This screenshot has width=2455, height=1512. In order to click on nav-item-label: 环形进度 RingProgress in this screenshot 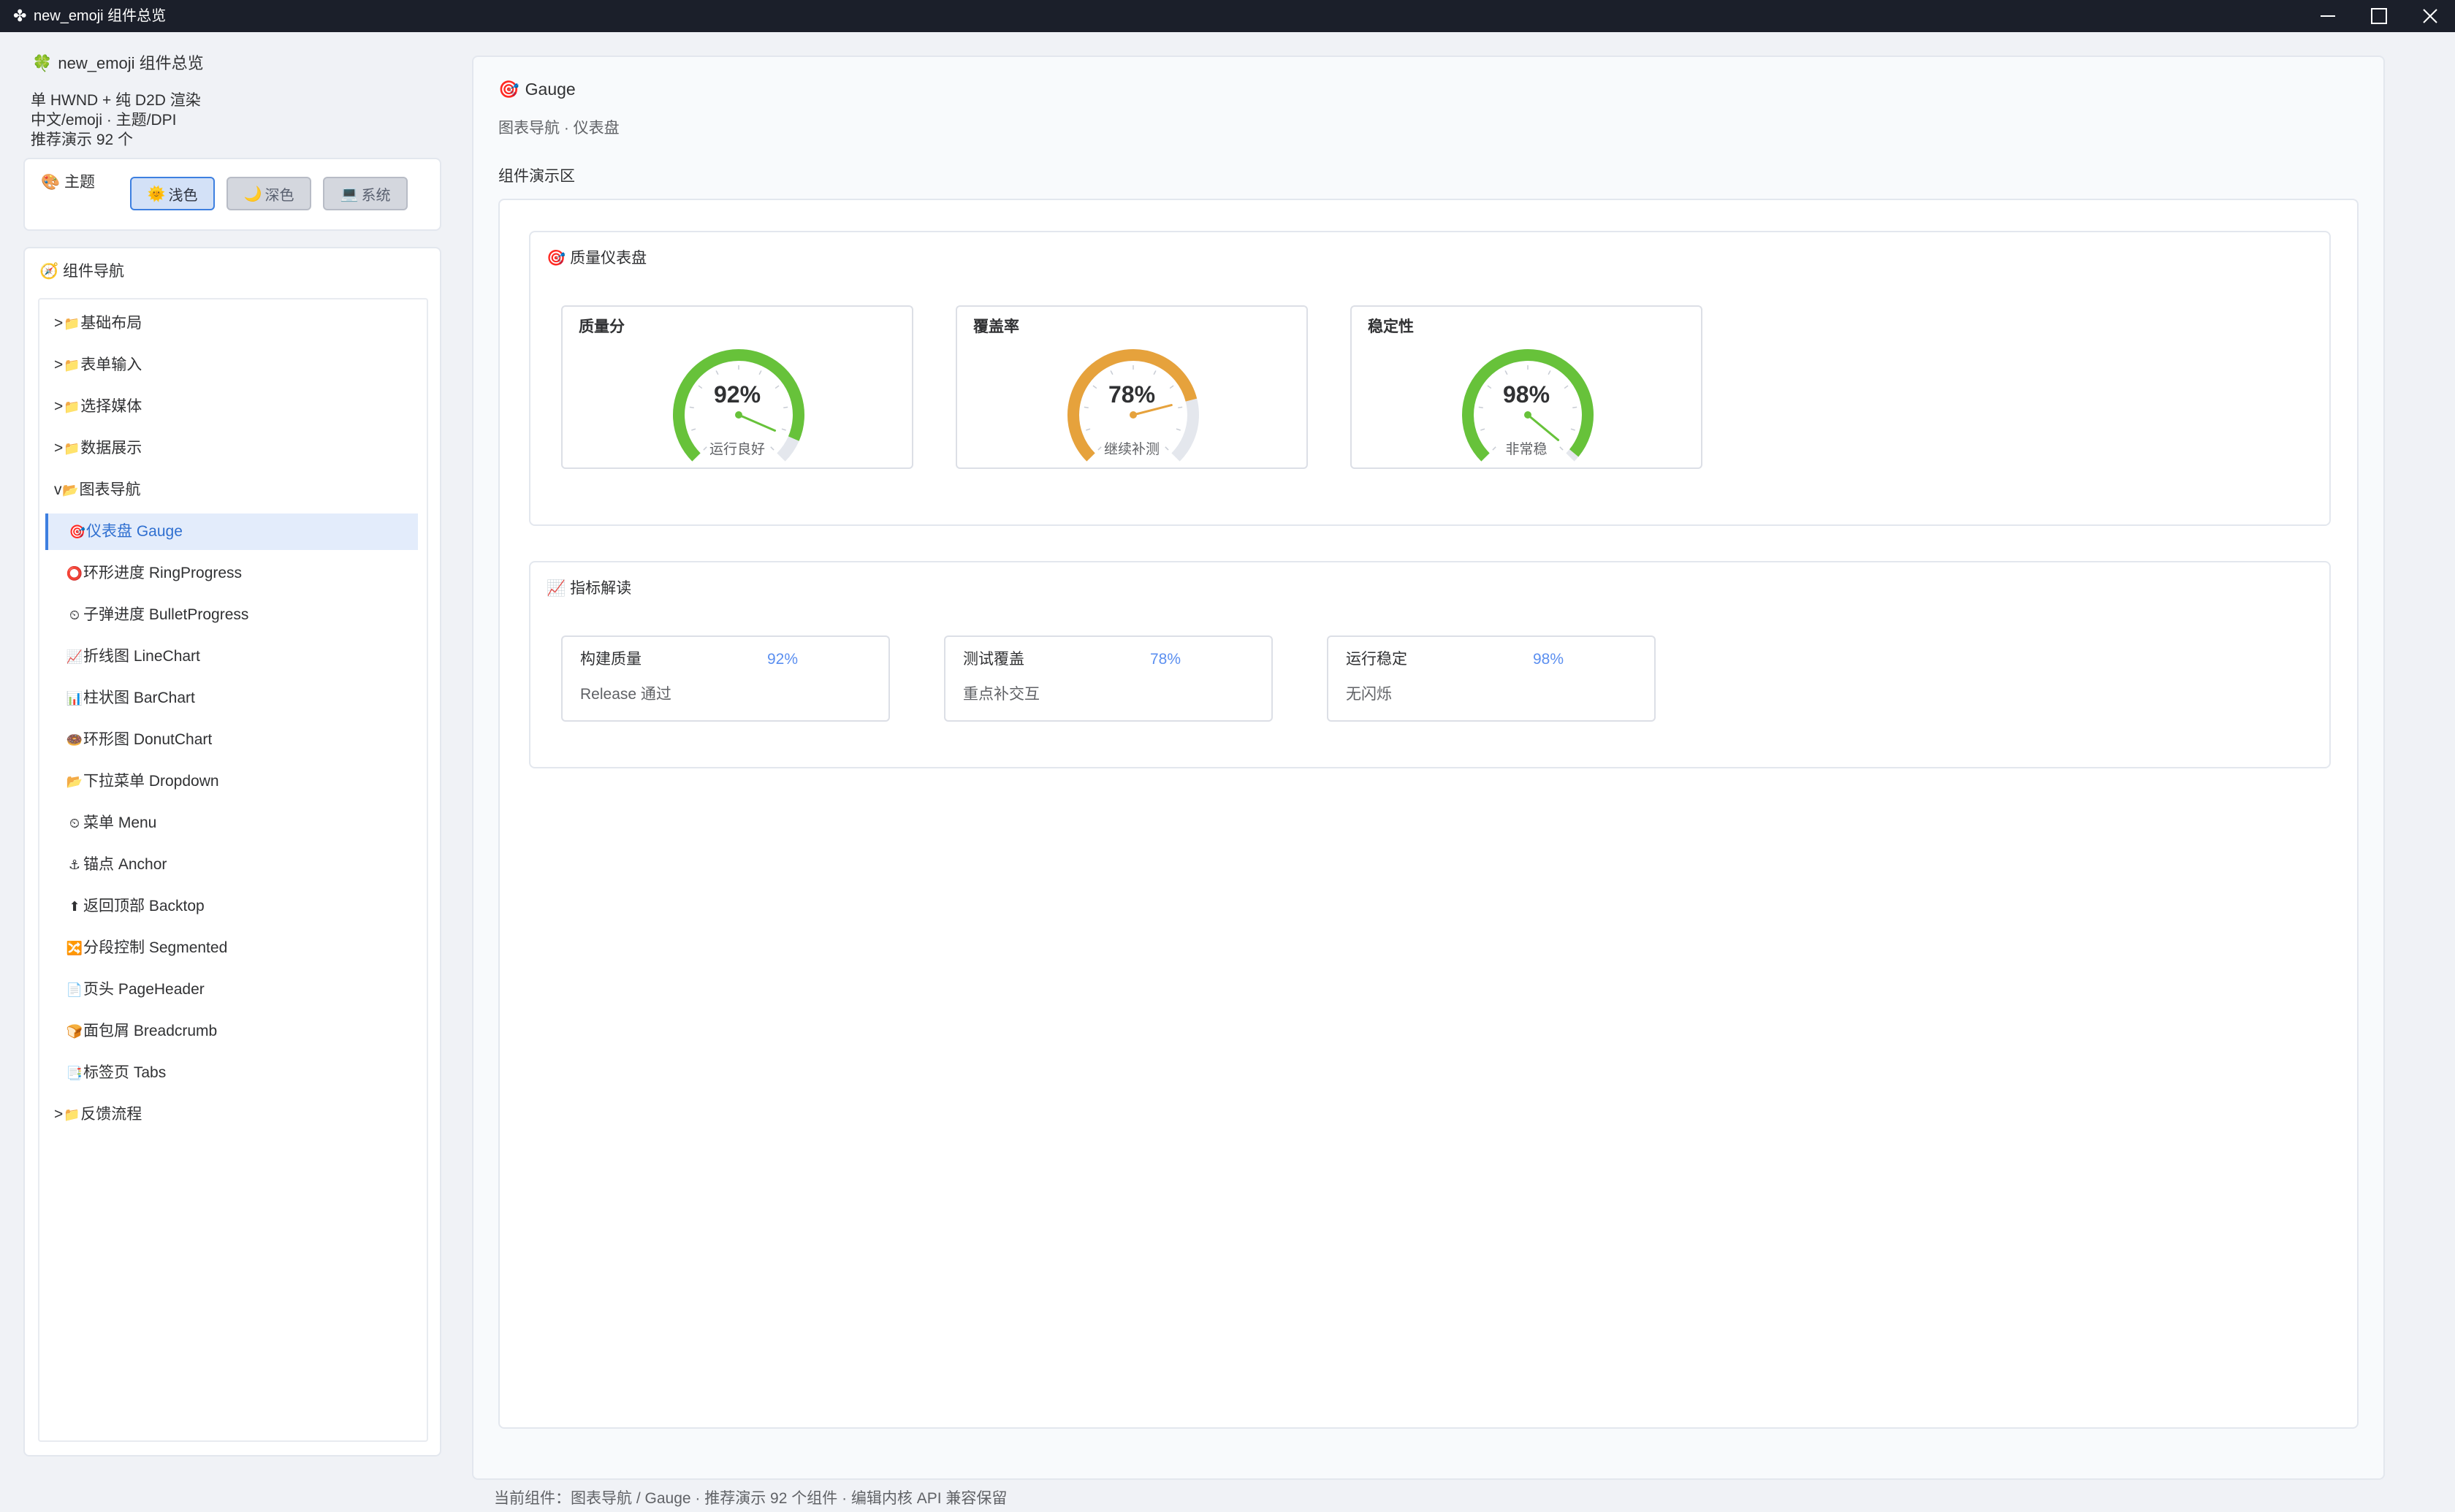, I will do `click(163, 573)`.